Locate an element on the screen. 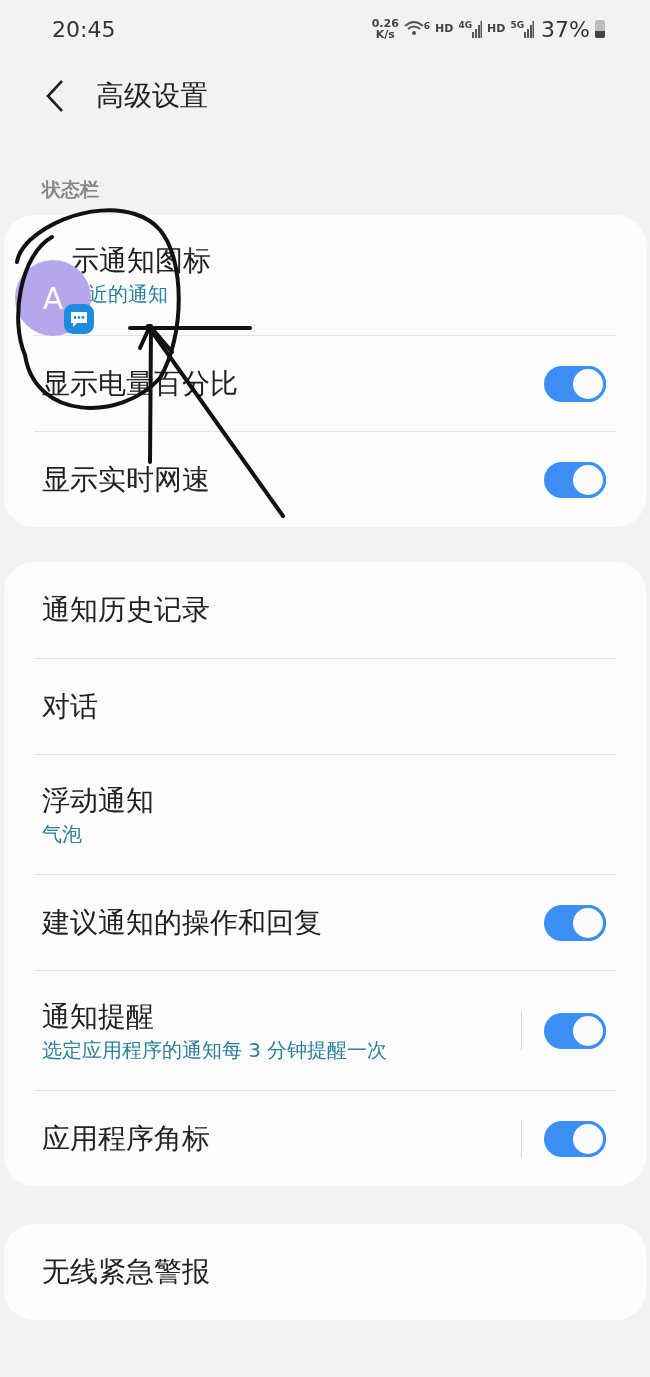 The image size is (650, 1377). row-title: 对话 is located at coordinates (70, 706).